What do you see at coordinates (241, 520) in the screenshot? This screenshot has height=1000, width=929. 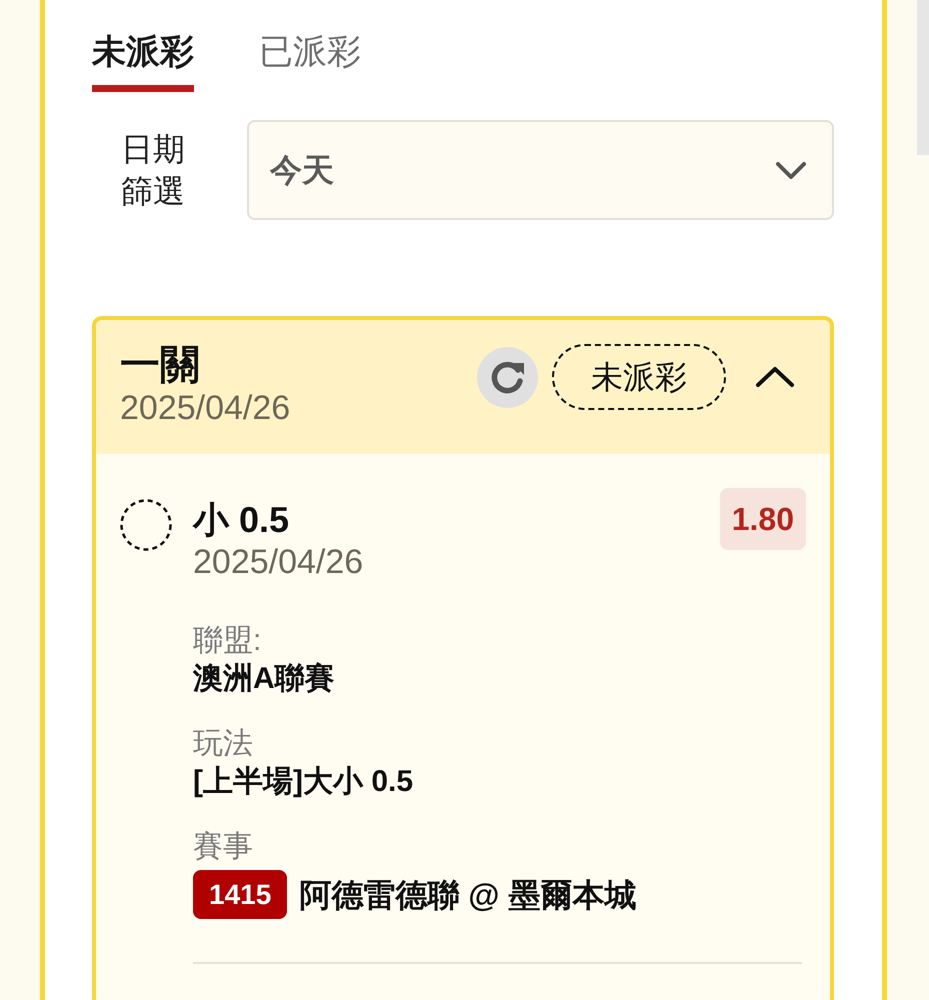 I see `selection-name: 小 0.5` at bounding box center [241, 520].